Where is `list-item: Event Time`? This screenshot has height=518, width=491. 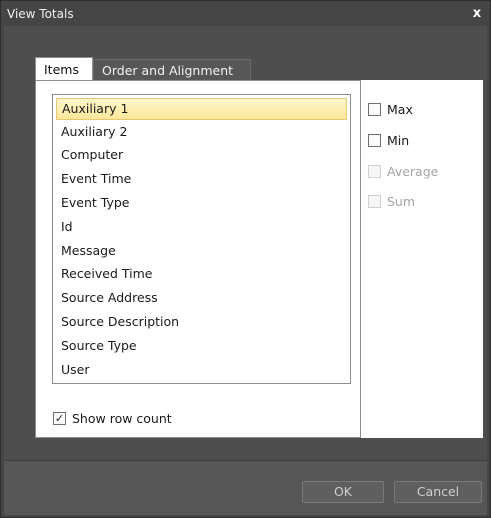
list-item: Event Time is located at coordinates (201, 179).